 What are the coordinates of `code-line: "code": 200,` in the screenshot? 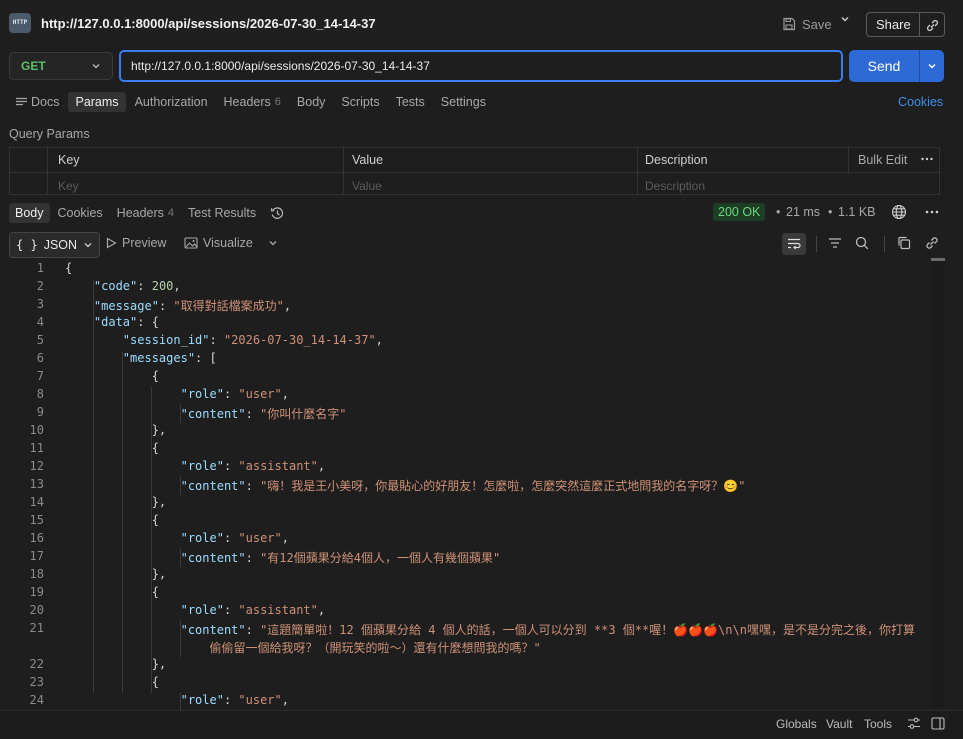 It's located at (123, 286).